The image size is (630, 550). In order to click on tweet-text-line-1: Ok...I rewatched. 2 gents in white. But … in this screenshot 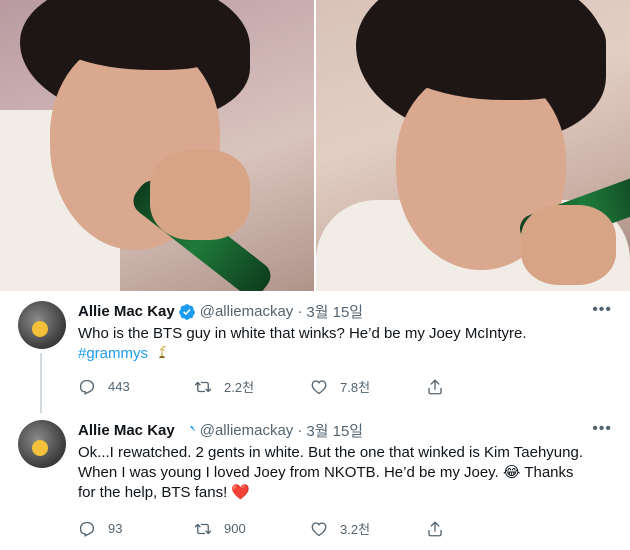, I will do `click(331, 452)`.